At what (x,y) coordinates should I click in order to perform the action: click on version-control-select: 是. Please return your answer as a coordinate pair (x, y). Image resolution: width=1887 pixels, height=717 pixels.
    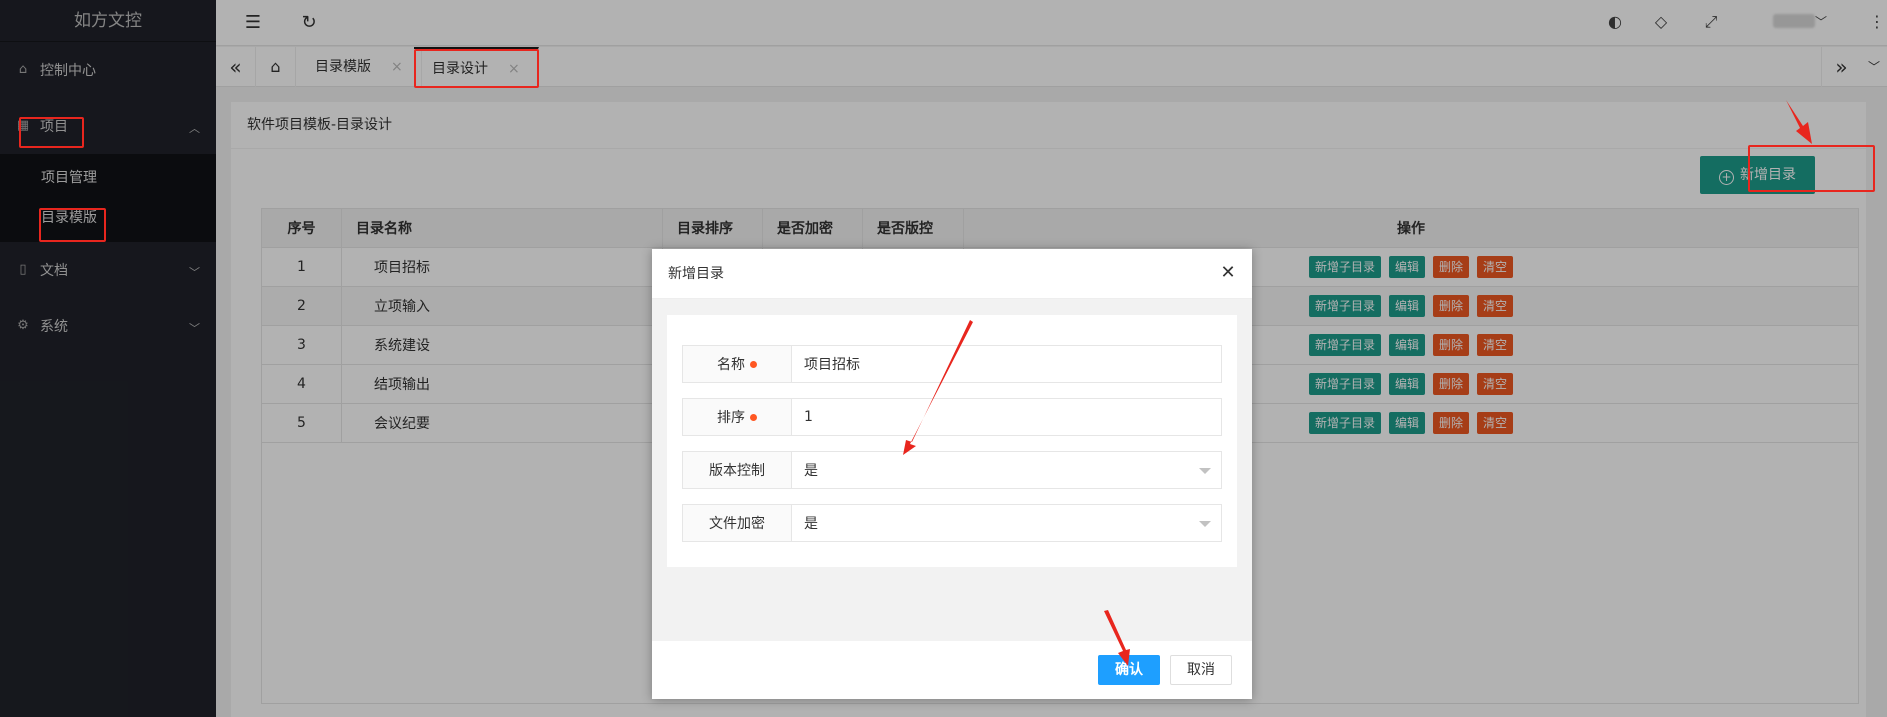
    Looking at the image, I should click on (1006, 470).